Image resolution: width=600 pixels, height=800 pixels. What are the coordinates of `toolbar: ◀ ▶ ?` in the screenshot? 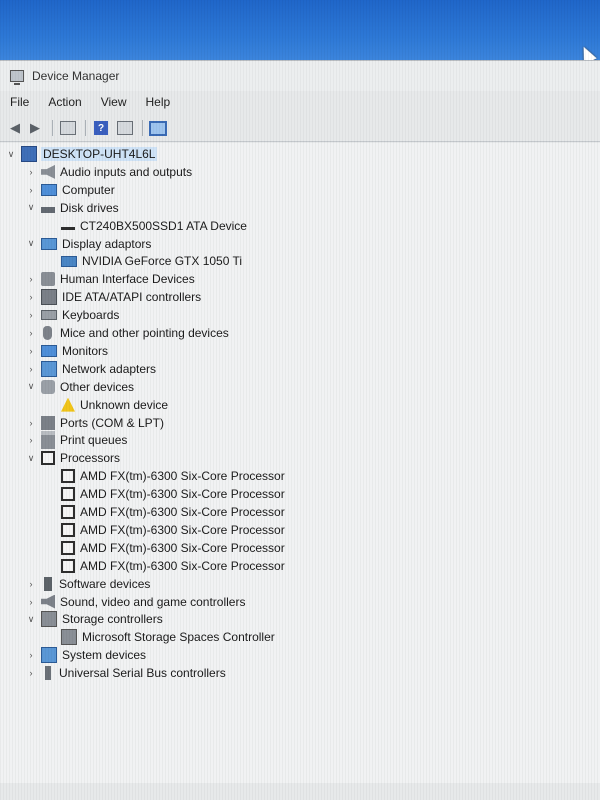 It's located at (300, 128).